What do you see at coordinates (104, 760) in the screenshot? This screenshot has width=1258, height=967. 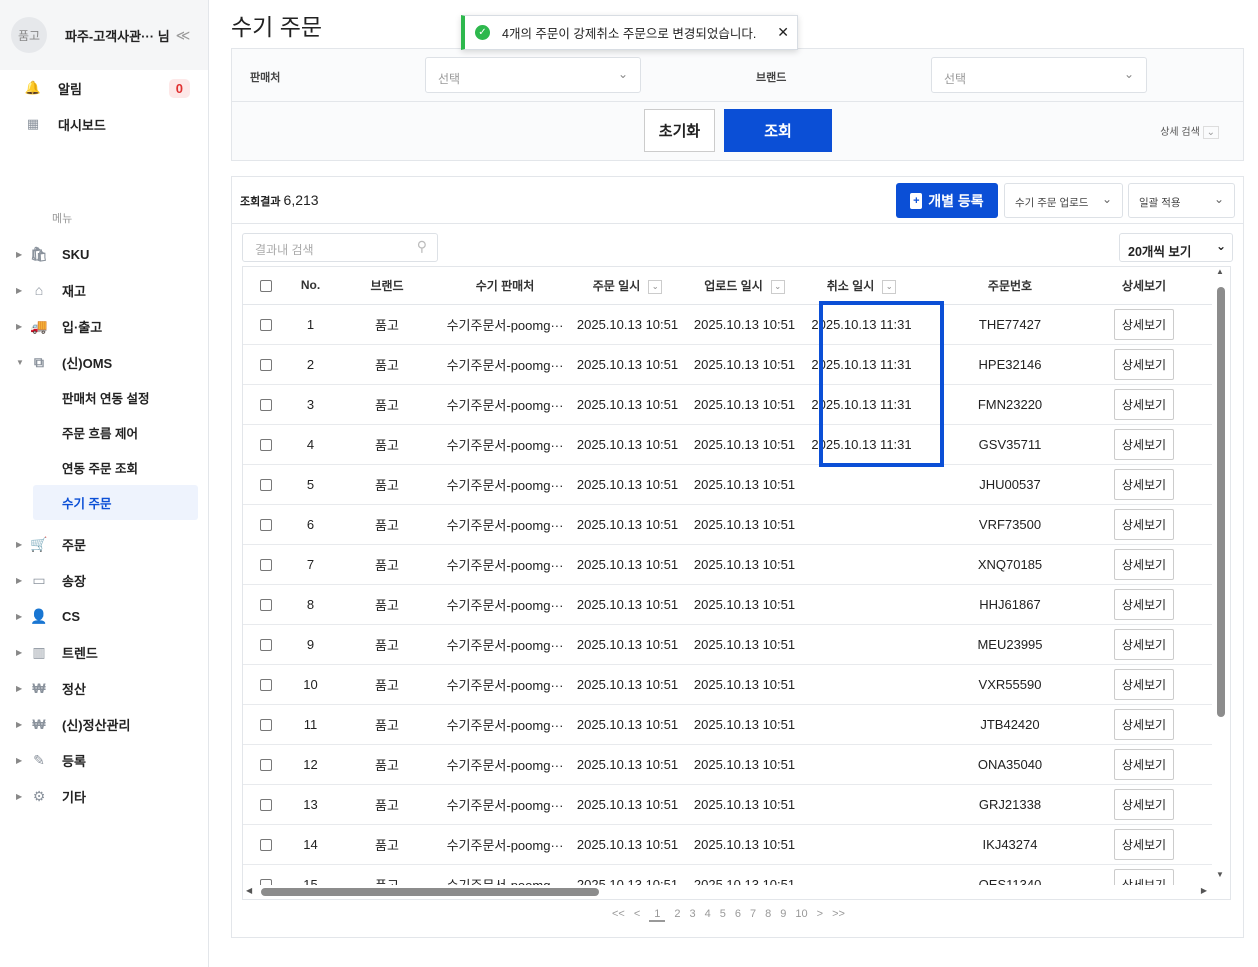 I see `sidebar-item: ▶ ✎ 등록` at bounding box center [104, 760].